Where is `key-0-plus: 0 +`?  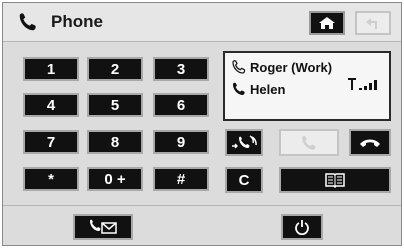
key-0-plus: 0 + is located at coordinates (115, 179).